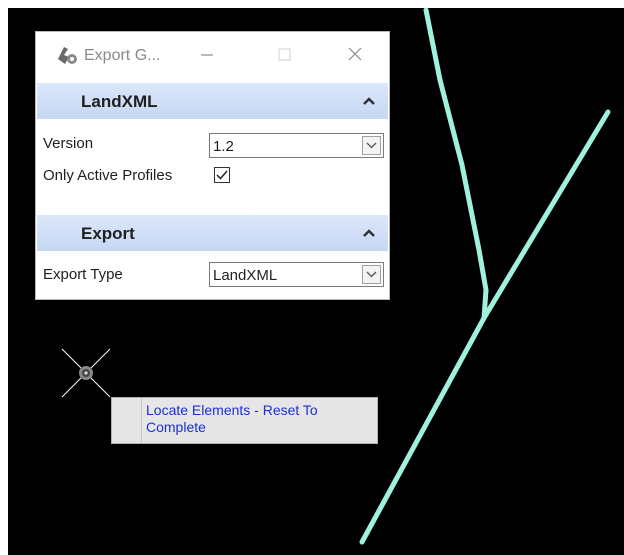 The width and height of the screenshot is (624, 555). What do you see at coordinates (127, 420) in the screenshot?
I see `tooltip-gutter` at bounding box center [127, 420].